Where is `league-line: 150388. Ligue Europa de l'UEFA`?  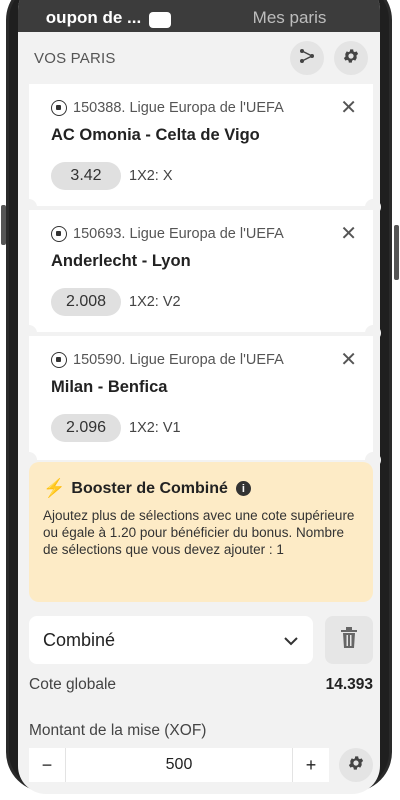
league-line: 150388. Ligue Europa de l'UEFA is located at coordinates (167, 108).